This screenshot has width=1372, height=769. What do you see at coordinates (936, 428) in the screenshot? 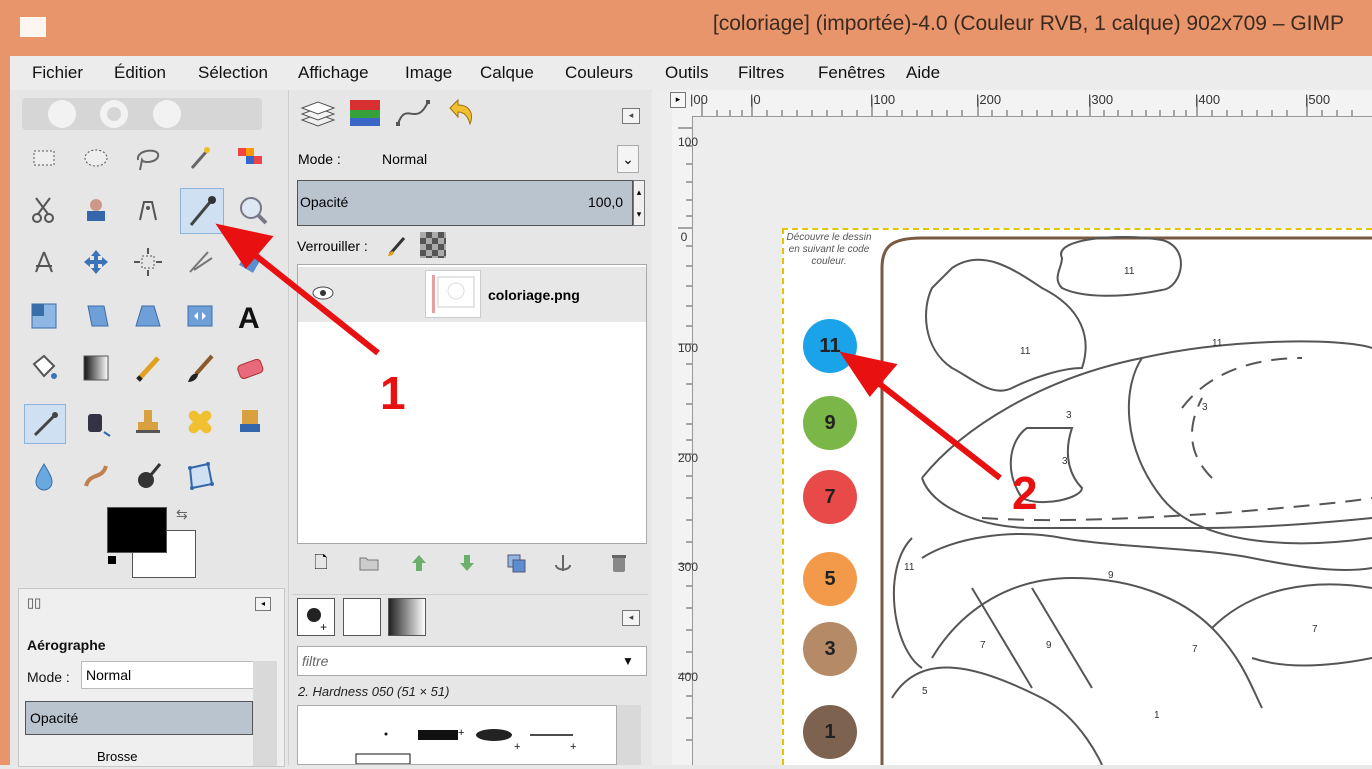
I see `arrow-2-shaft` at bounding box center [936, 428].